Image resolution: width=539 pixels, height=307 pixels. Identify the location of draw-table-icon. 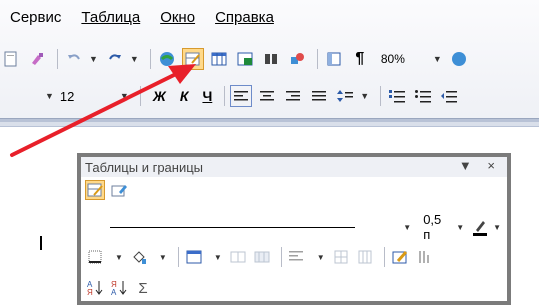
(95, 190).